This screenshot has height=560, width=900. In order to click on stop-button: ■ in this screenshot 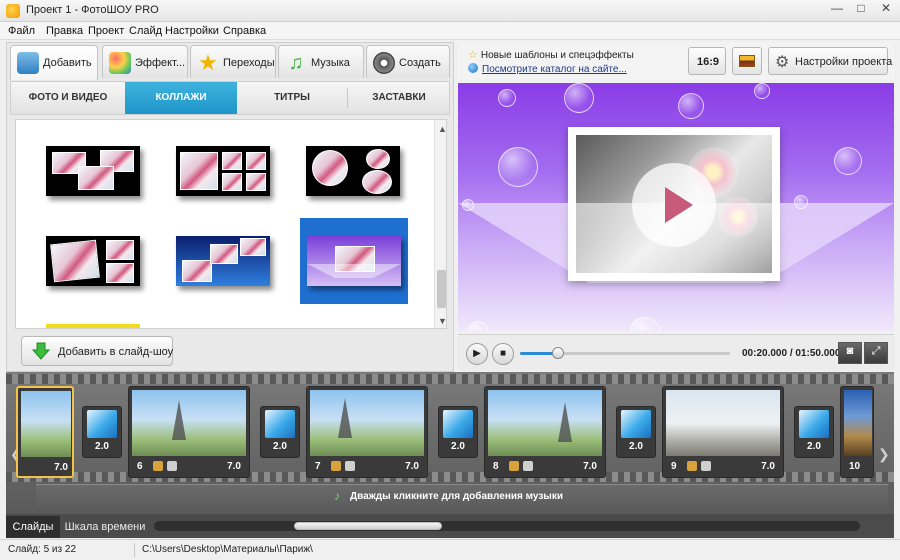, I will do `click(503, 354)`.